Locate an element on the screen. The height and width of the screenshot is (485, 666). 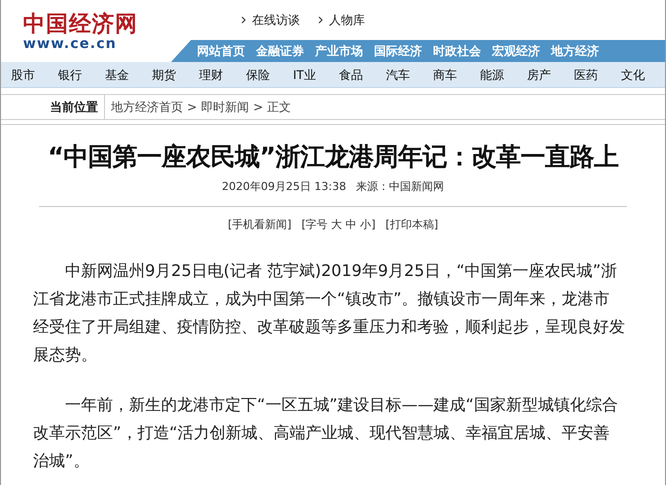
breadcrumb-label: 当前位置 is located at coordinates (74, 107).